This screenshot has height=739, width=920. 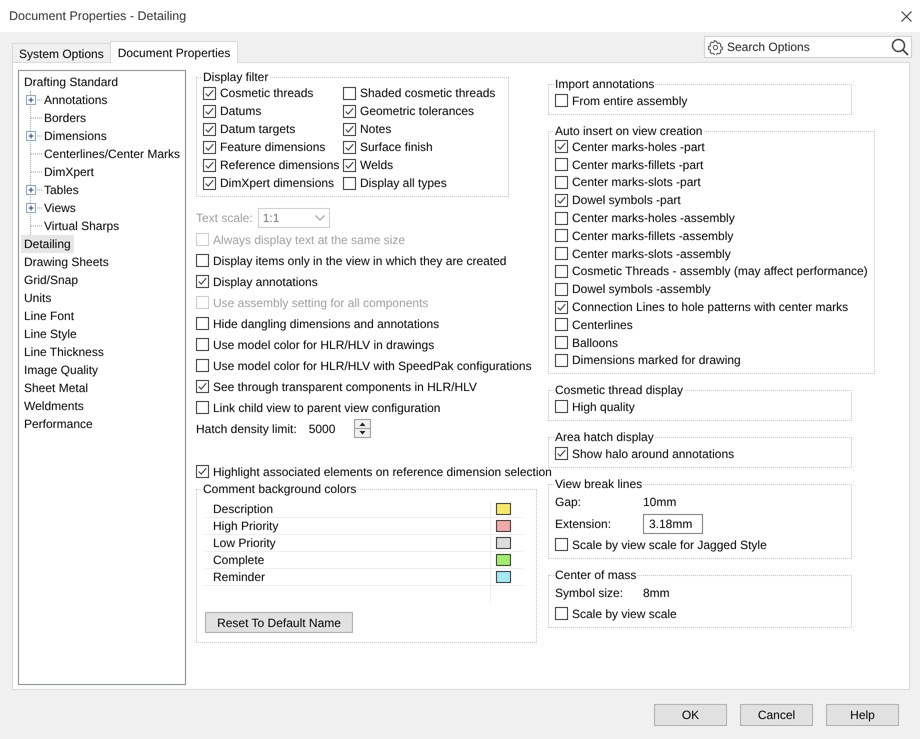 What do you see at coordinates (174, 52) in the screenshot?
I see `tab: Document Properties` at bounding box center [174, 52].